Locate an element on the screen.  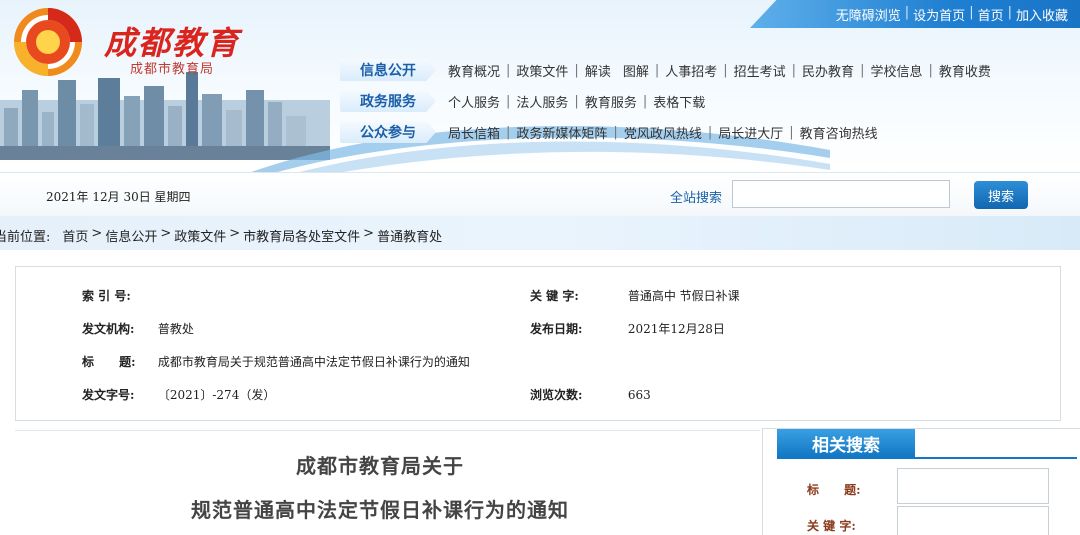
meta-index: 索 引 号: is located at coordinates (108, 295).